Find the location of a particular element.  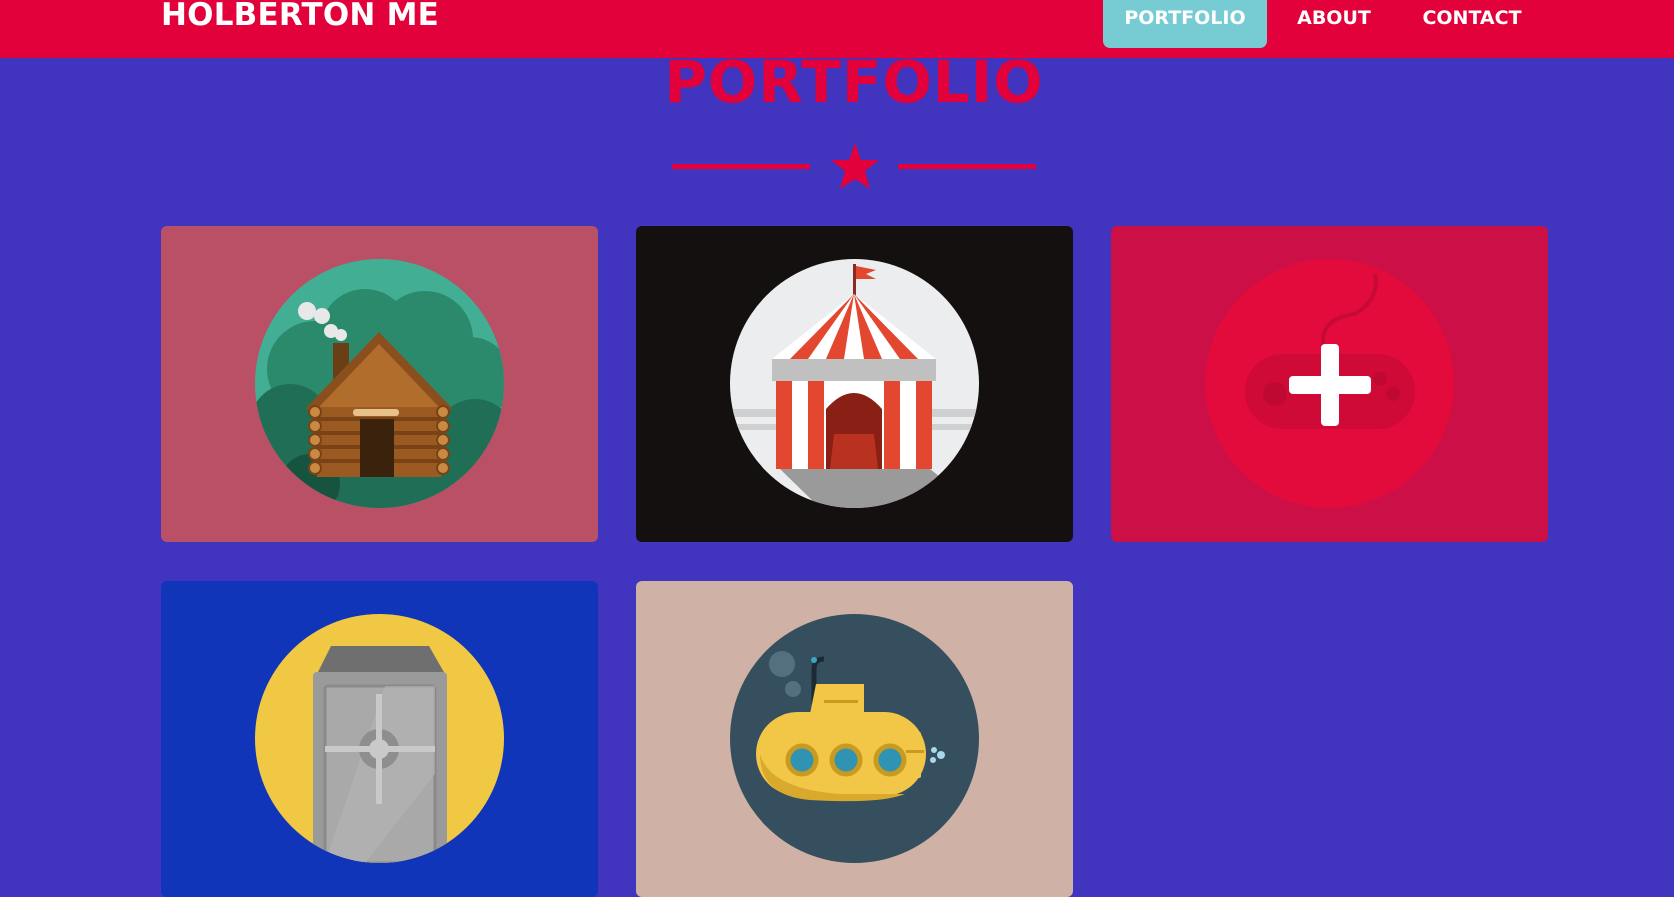

portfolio-item-game is located at coordinates (1329, 384).